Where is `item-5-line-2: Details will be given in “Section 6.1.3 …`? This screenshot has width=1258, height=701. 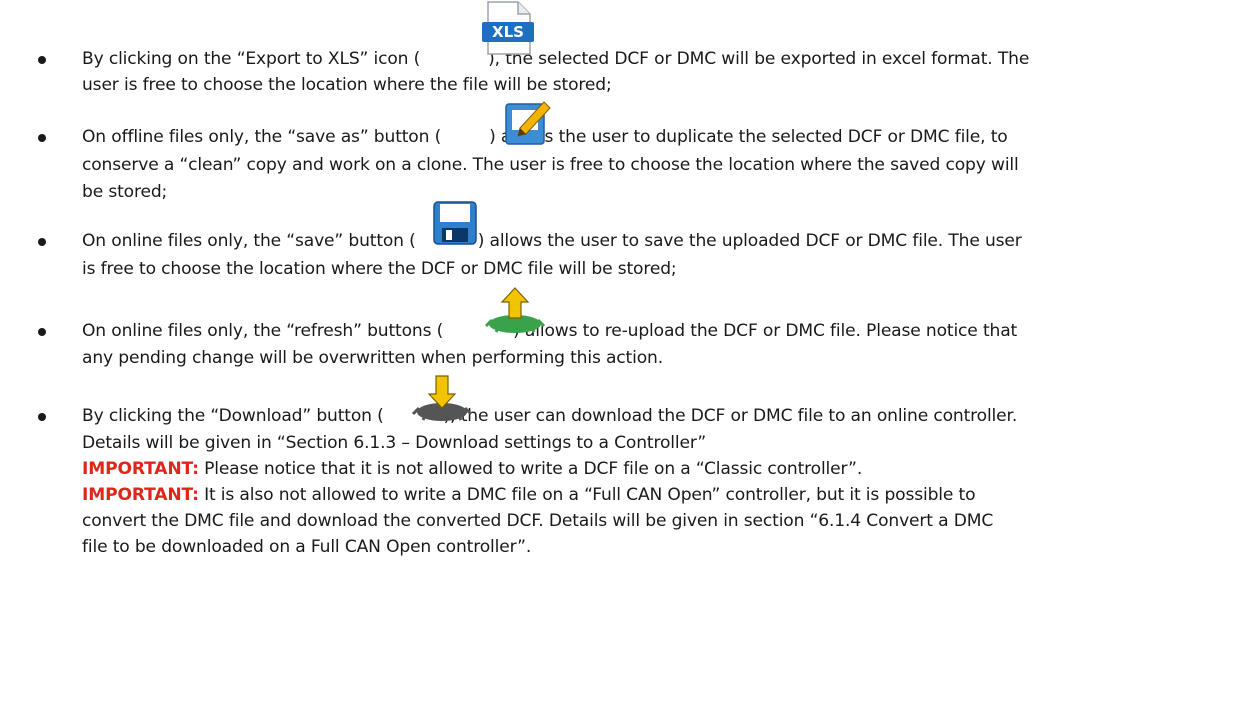 item-5-line-2: Details will be given in “Section 6.1.3 … is located at coordinates (394, 443).